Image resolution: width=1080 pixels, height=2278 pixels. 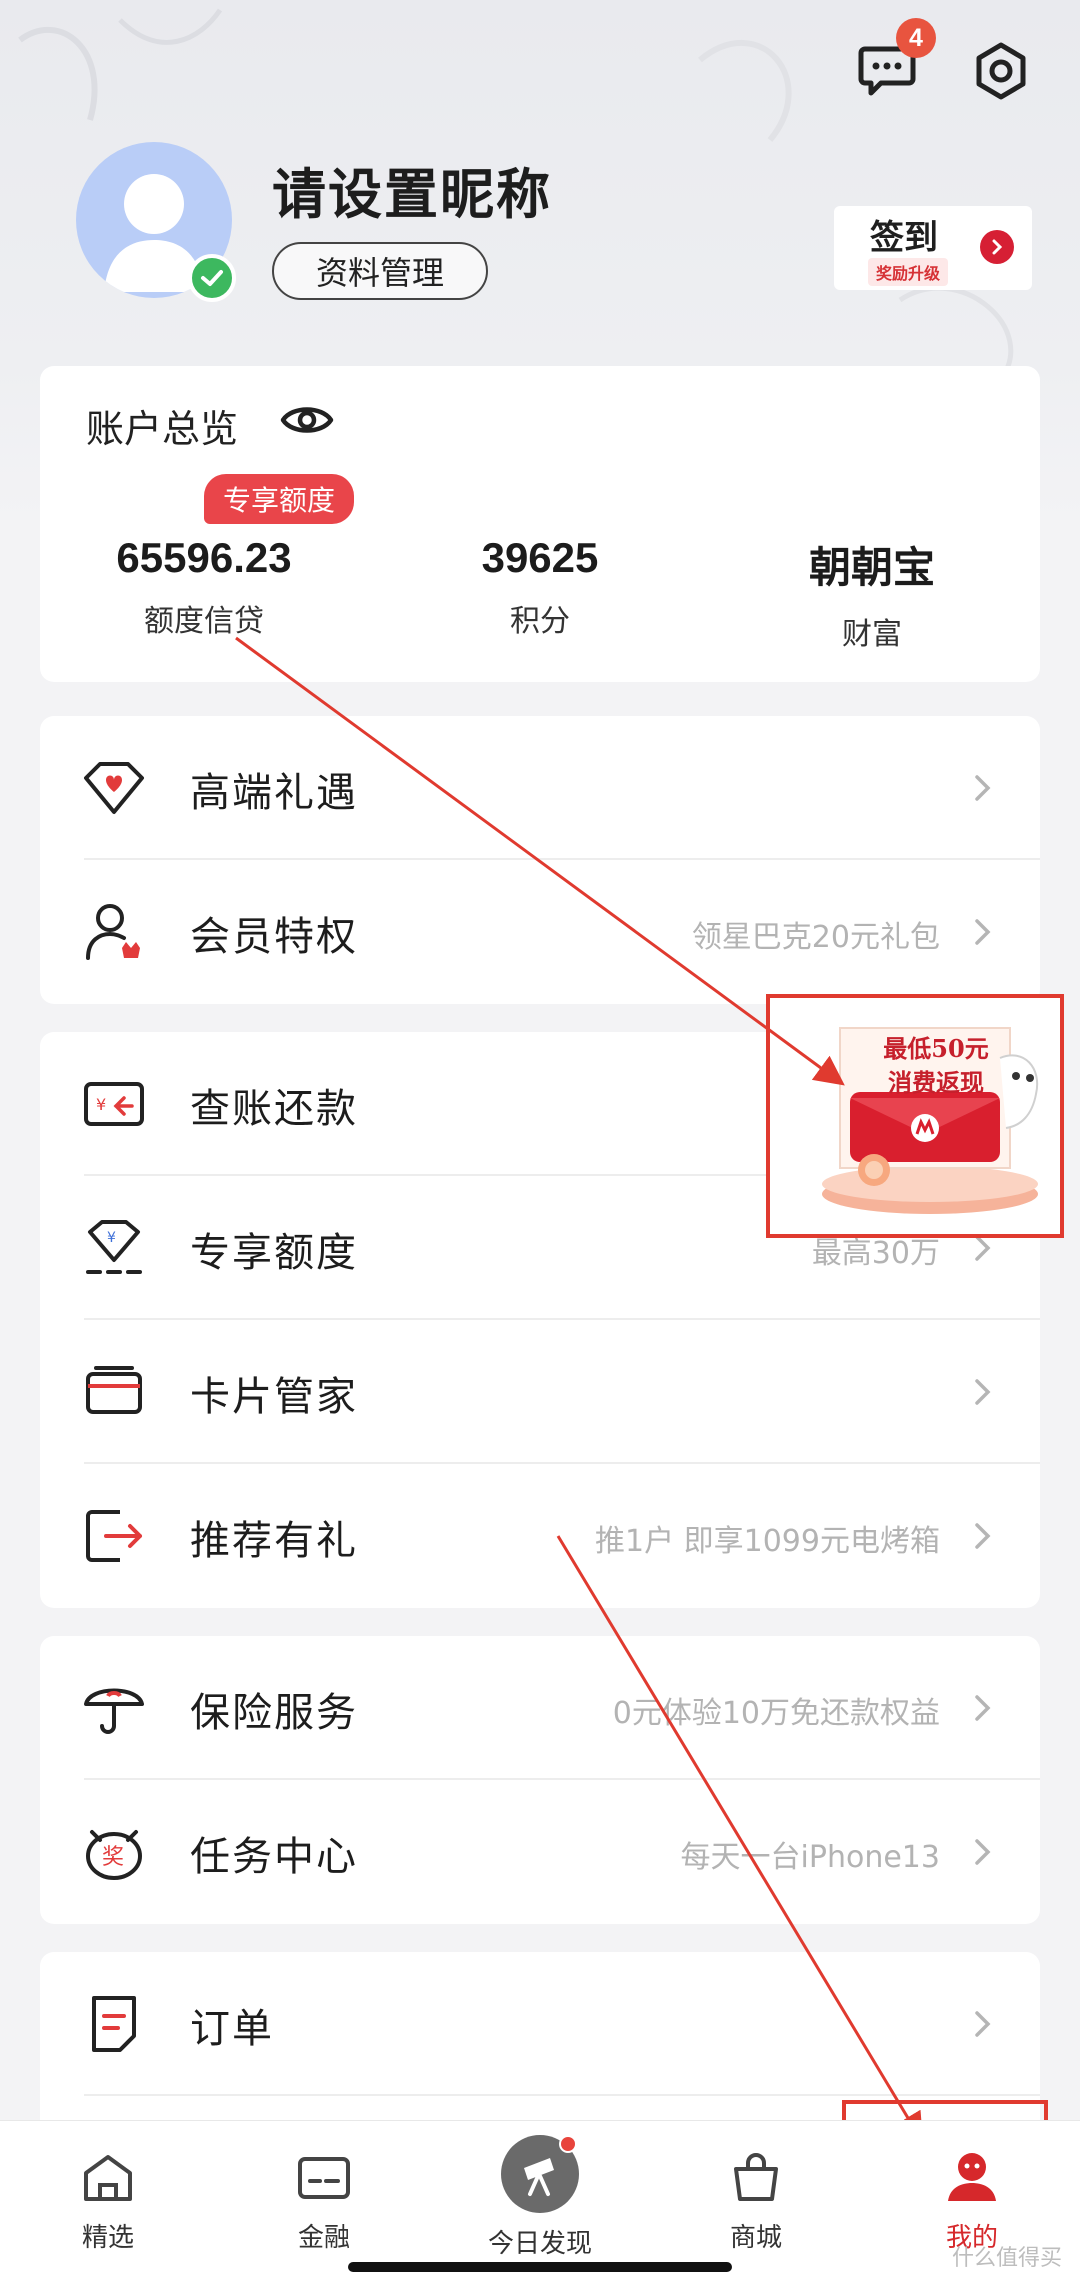 What do you see at coordinates (274, 793) in the screenshot?
I see `menu-label: 高端礼遇` at bounding box center [274, 793].